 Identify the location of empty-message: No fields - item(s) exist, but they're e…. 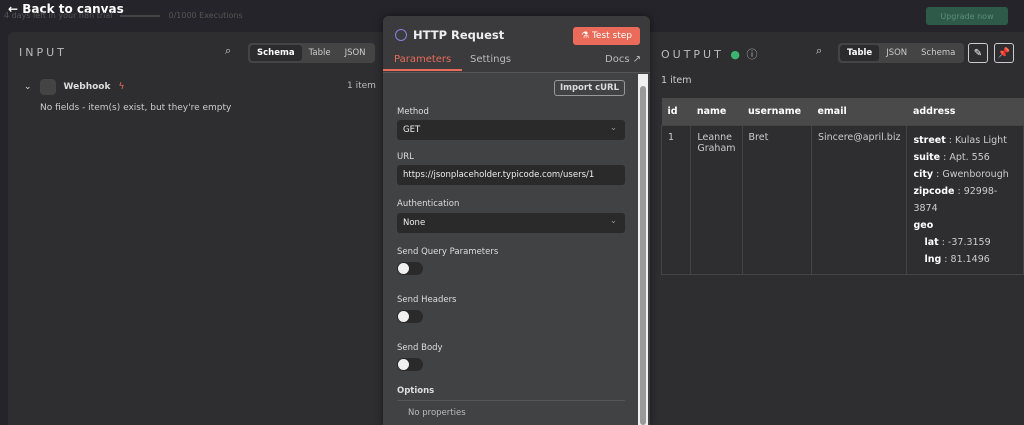
(136, 108).